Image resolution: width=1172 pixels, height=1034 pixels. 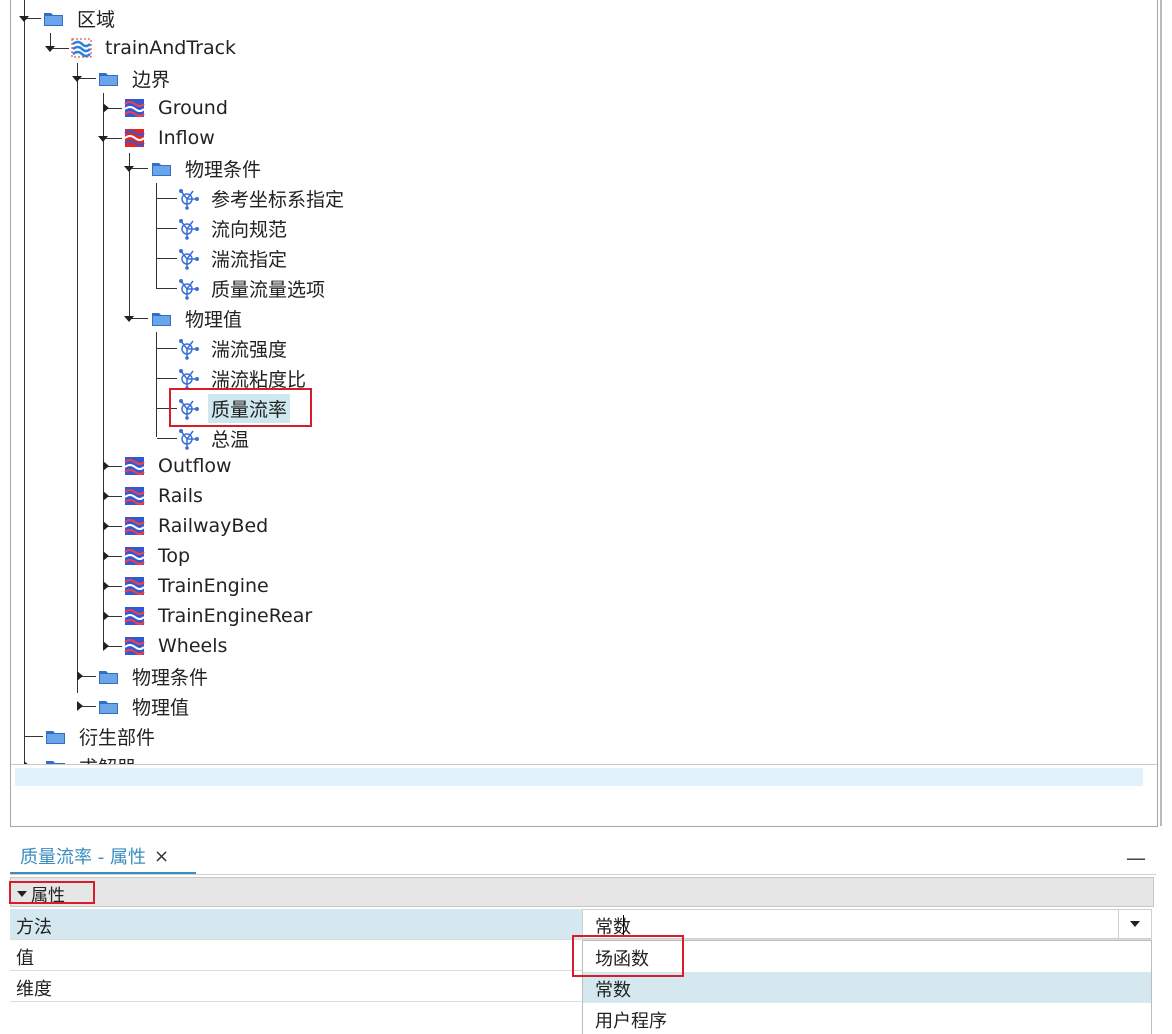 I want to click on dropdown-option-user-code: 用户程序, so click(x=867, y=1018).